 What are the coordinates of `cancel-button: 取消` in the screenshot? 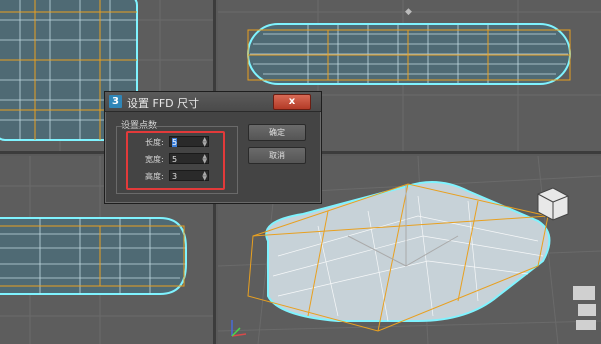 It's located at (277, 155).